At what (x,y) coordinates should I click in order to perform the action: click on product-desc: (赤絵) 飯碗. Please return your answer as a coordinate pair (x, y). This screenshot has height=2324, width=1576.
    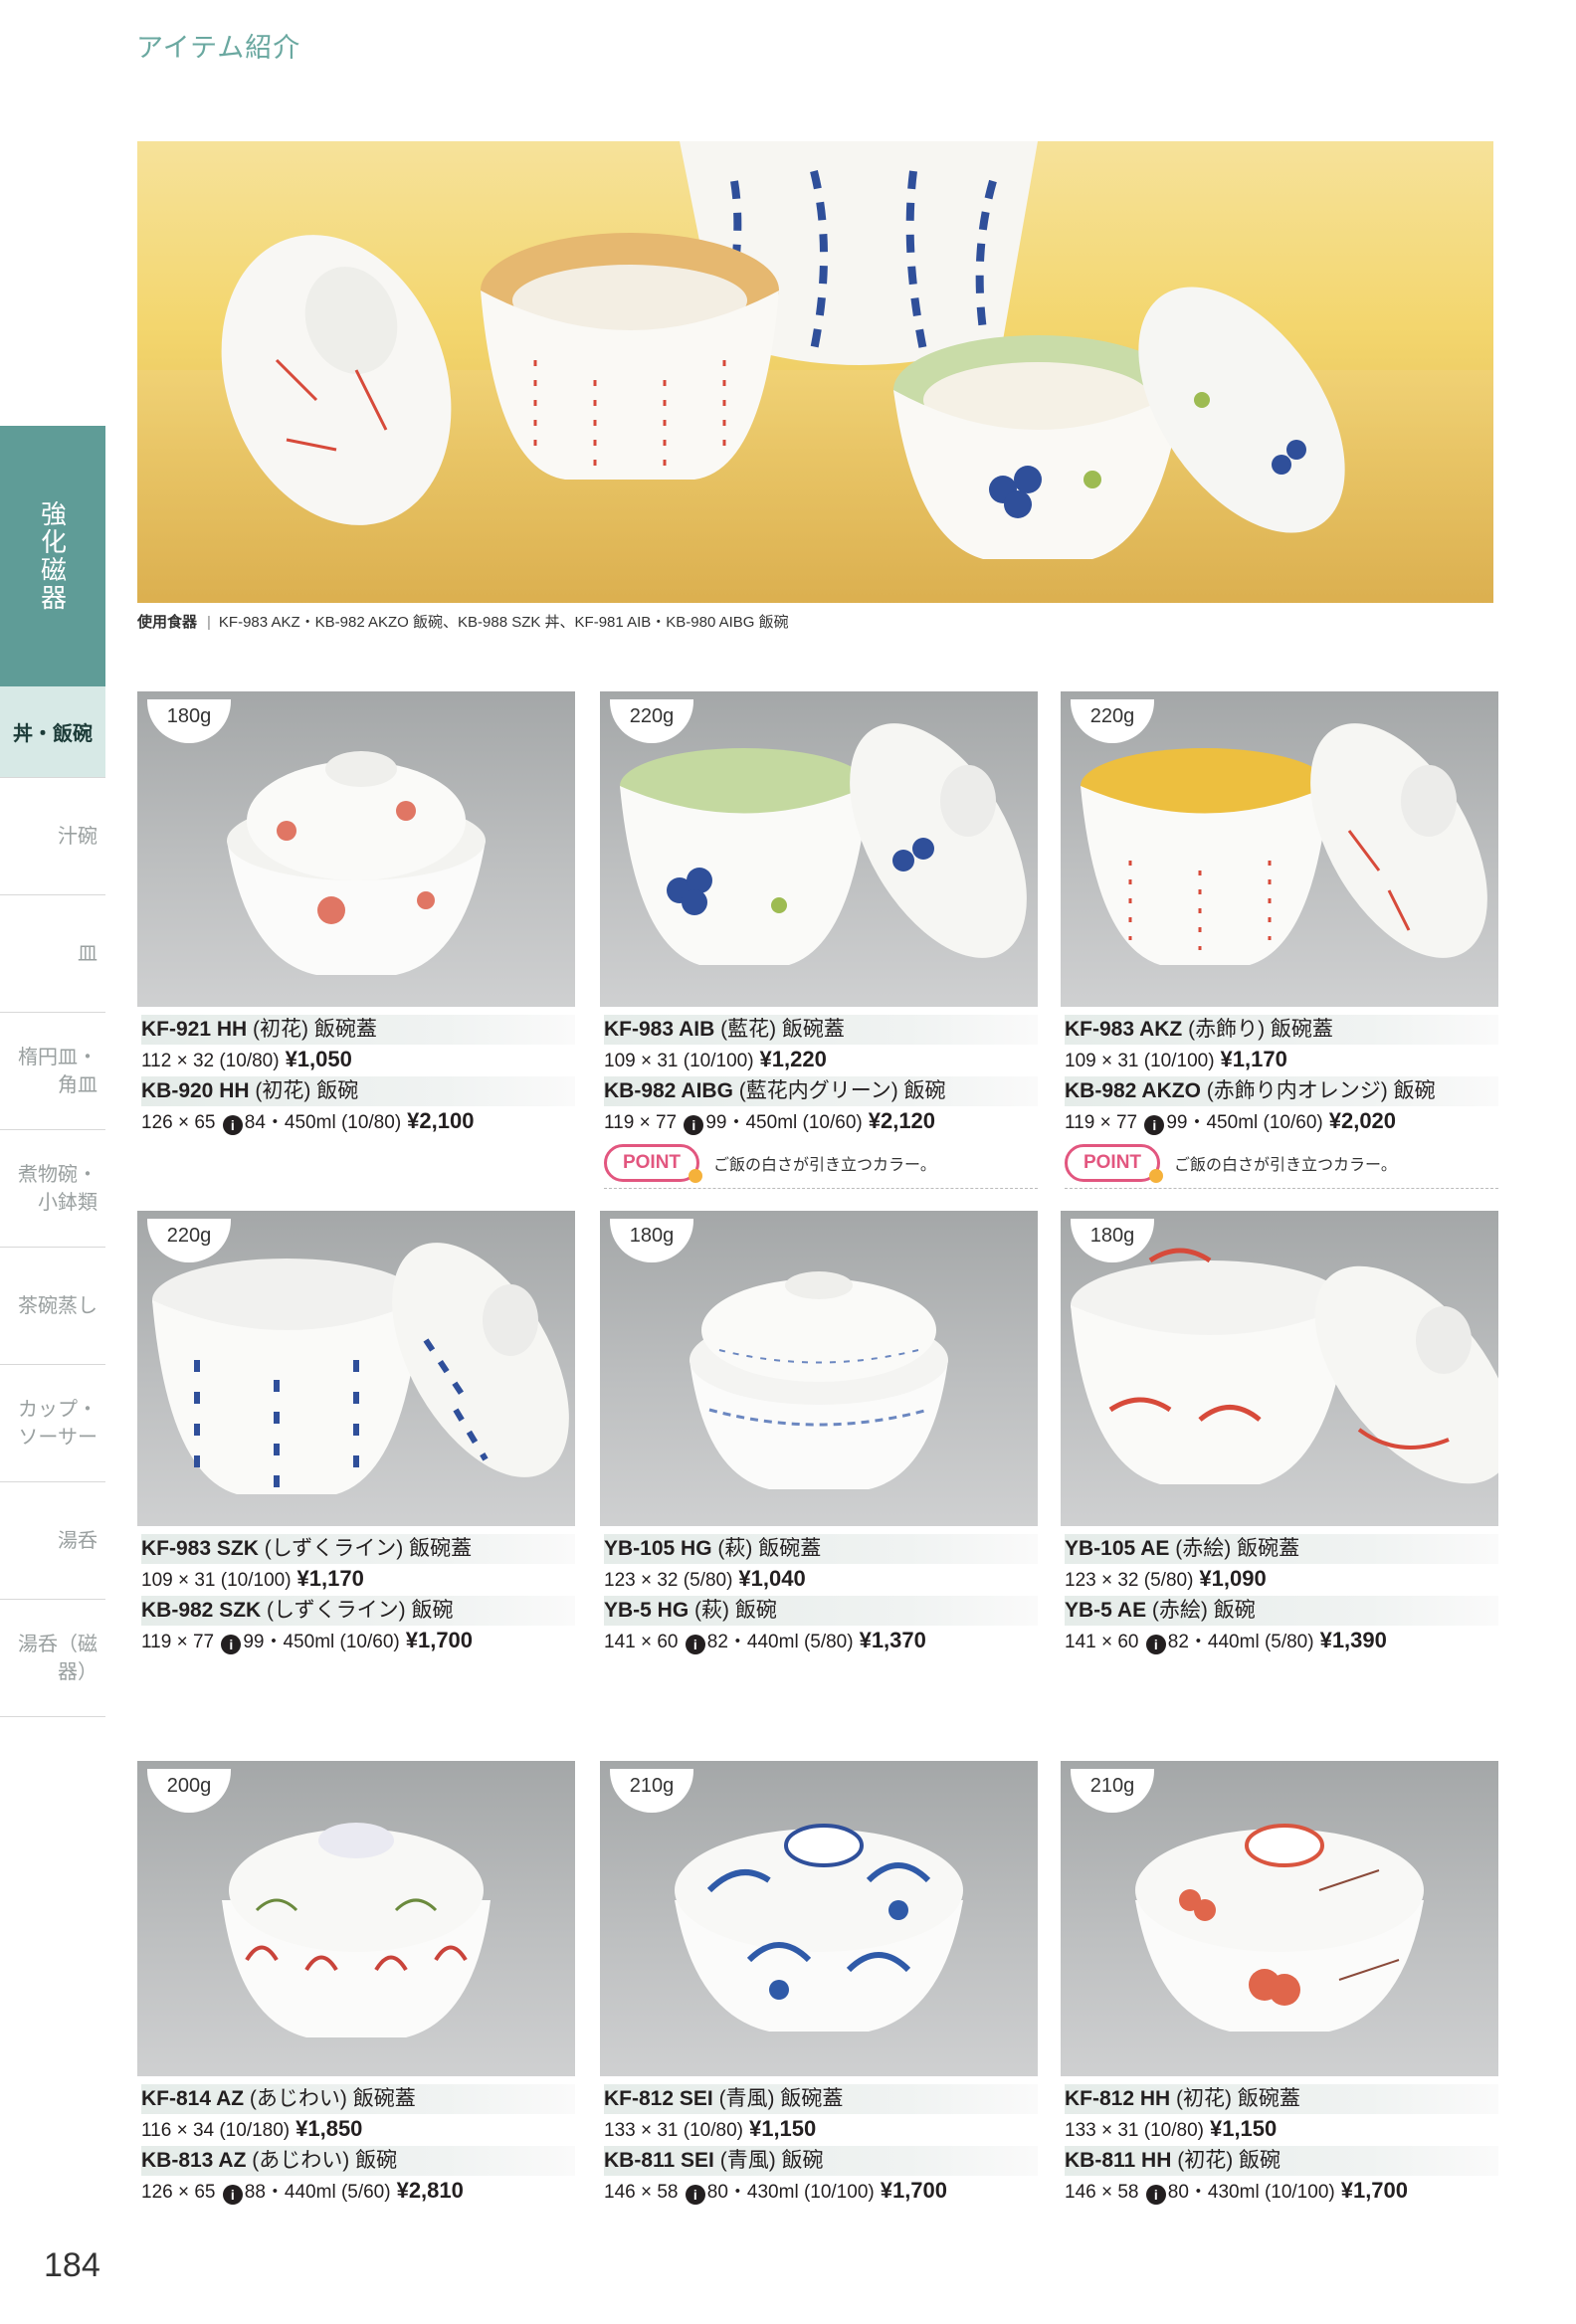
    Looking at the image, I should click on (1203, 1610).